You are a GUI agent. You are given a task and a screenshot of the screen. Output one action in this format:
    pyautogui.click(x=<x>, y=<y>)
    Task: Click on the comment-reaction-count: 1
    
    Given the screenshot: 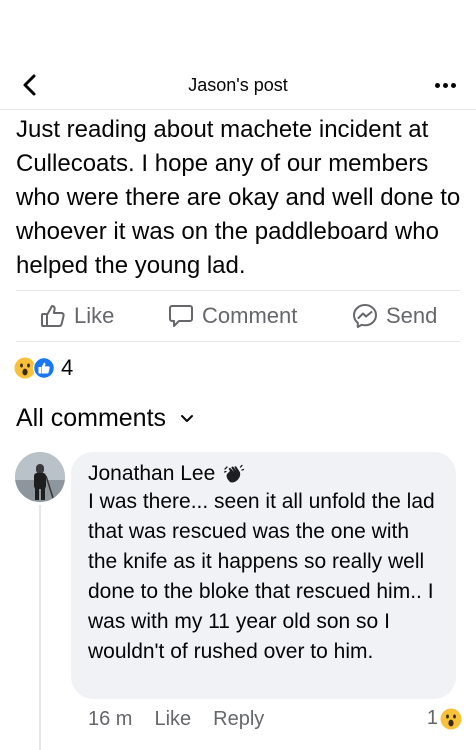 What is the action you would take?
    pyautogui.click(x=432, y=718)
    